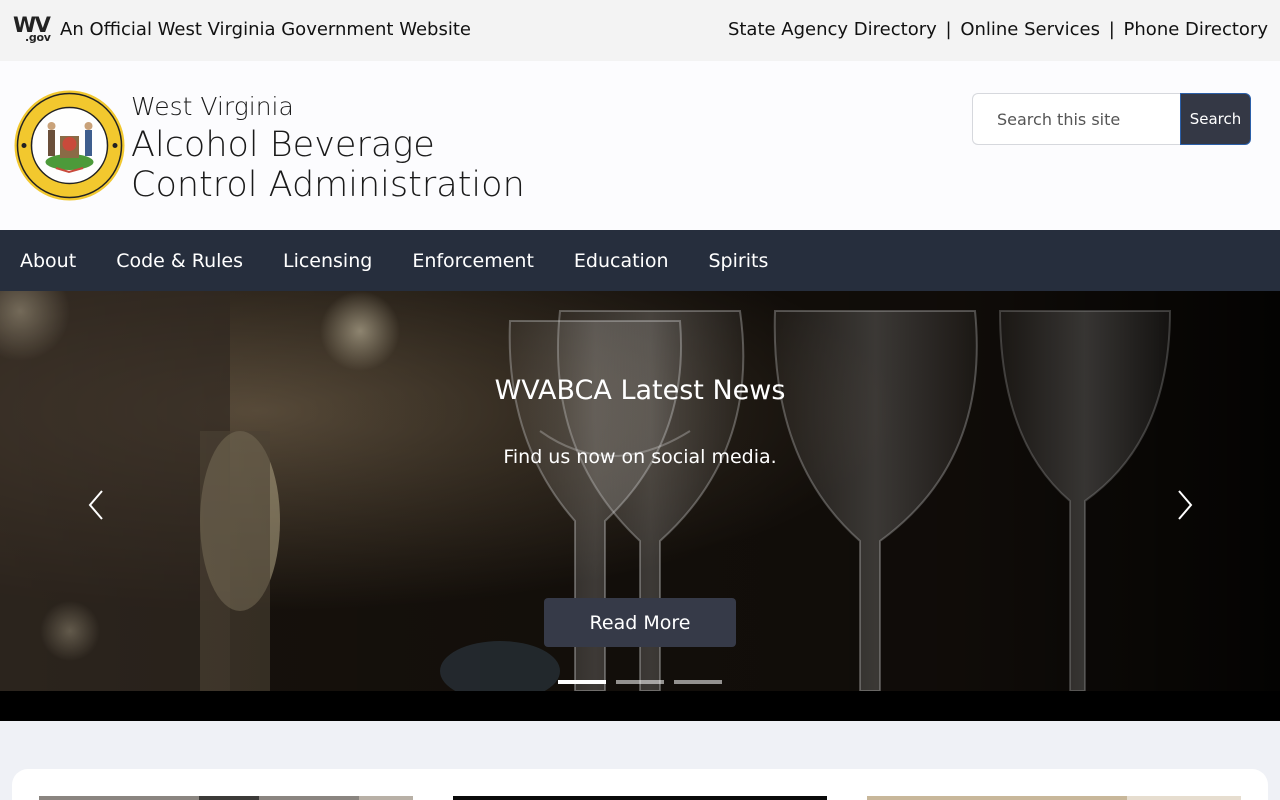 The image size is (1280, 800). Describe the element at coordinates (473, 260) in the screenshot. I see `nav-item-enforcement: Enforcement` at that location.